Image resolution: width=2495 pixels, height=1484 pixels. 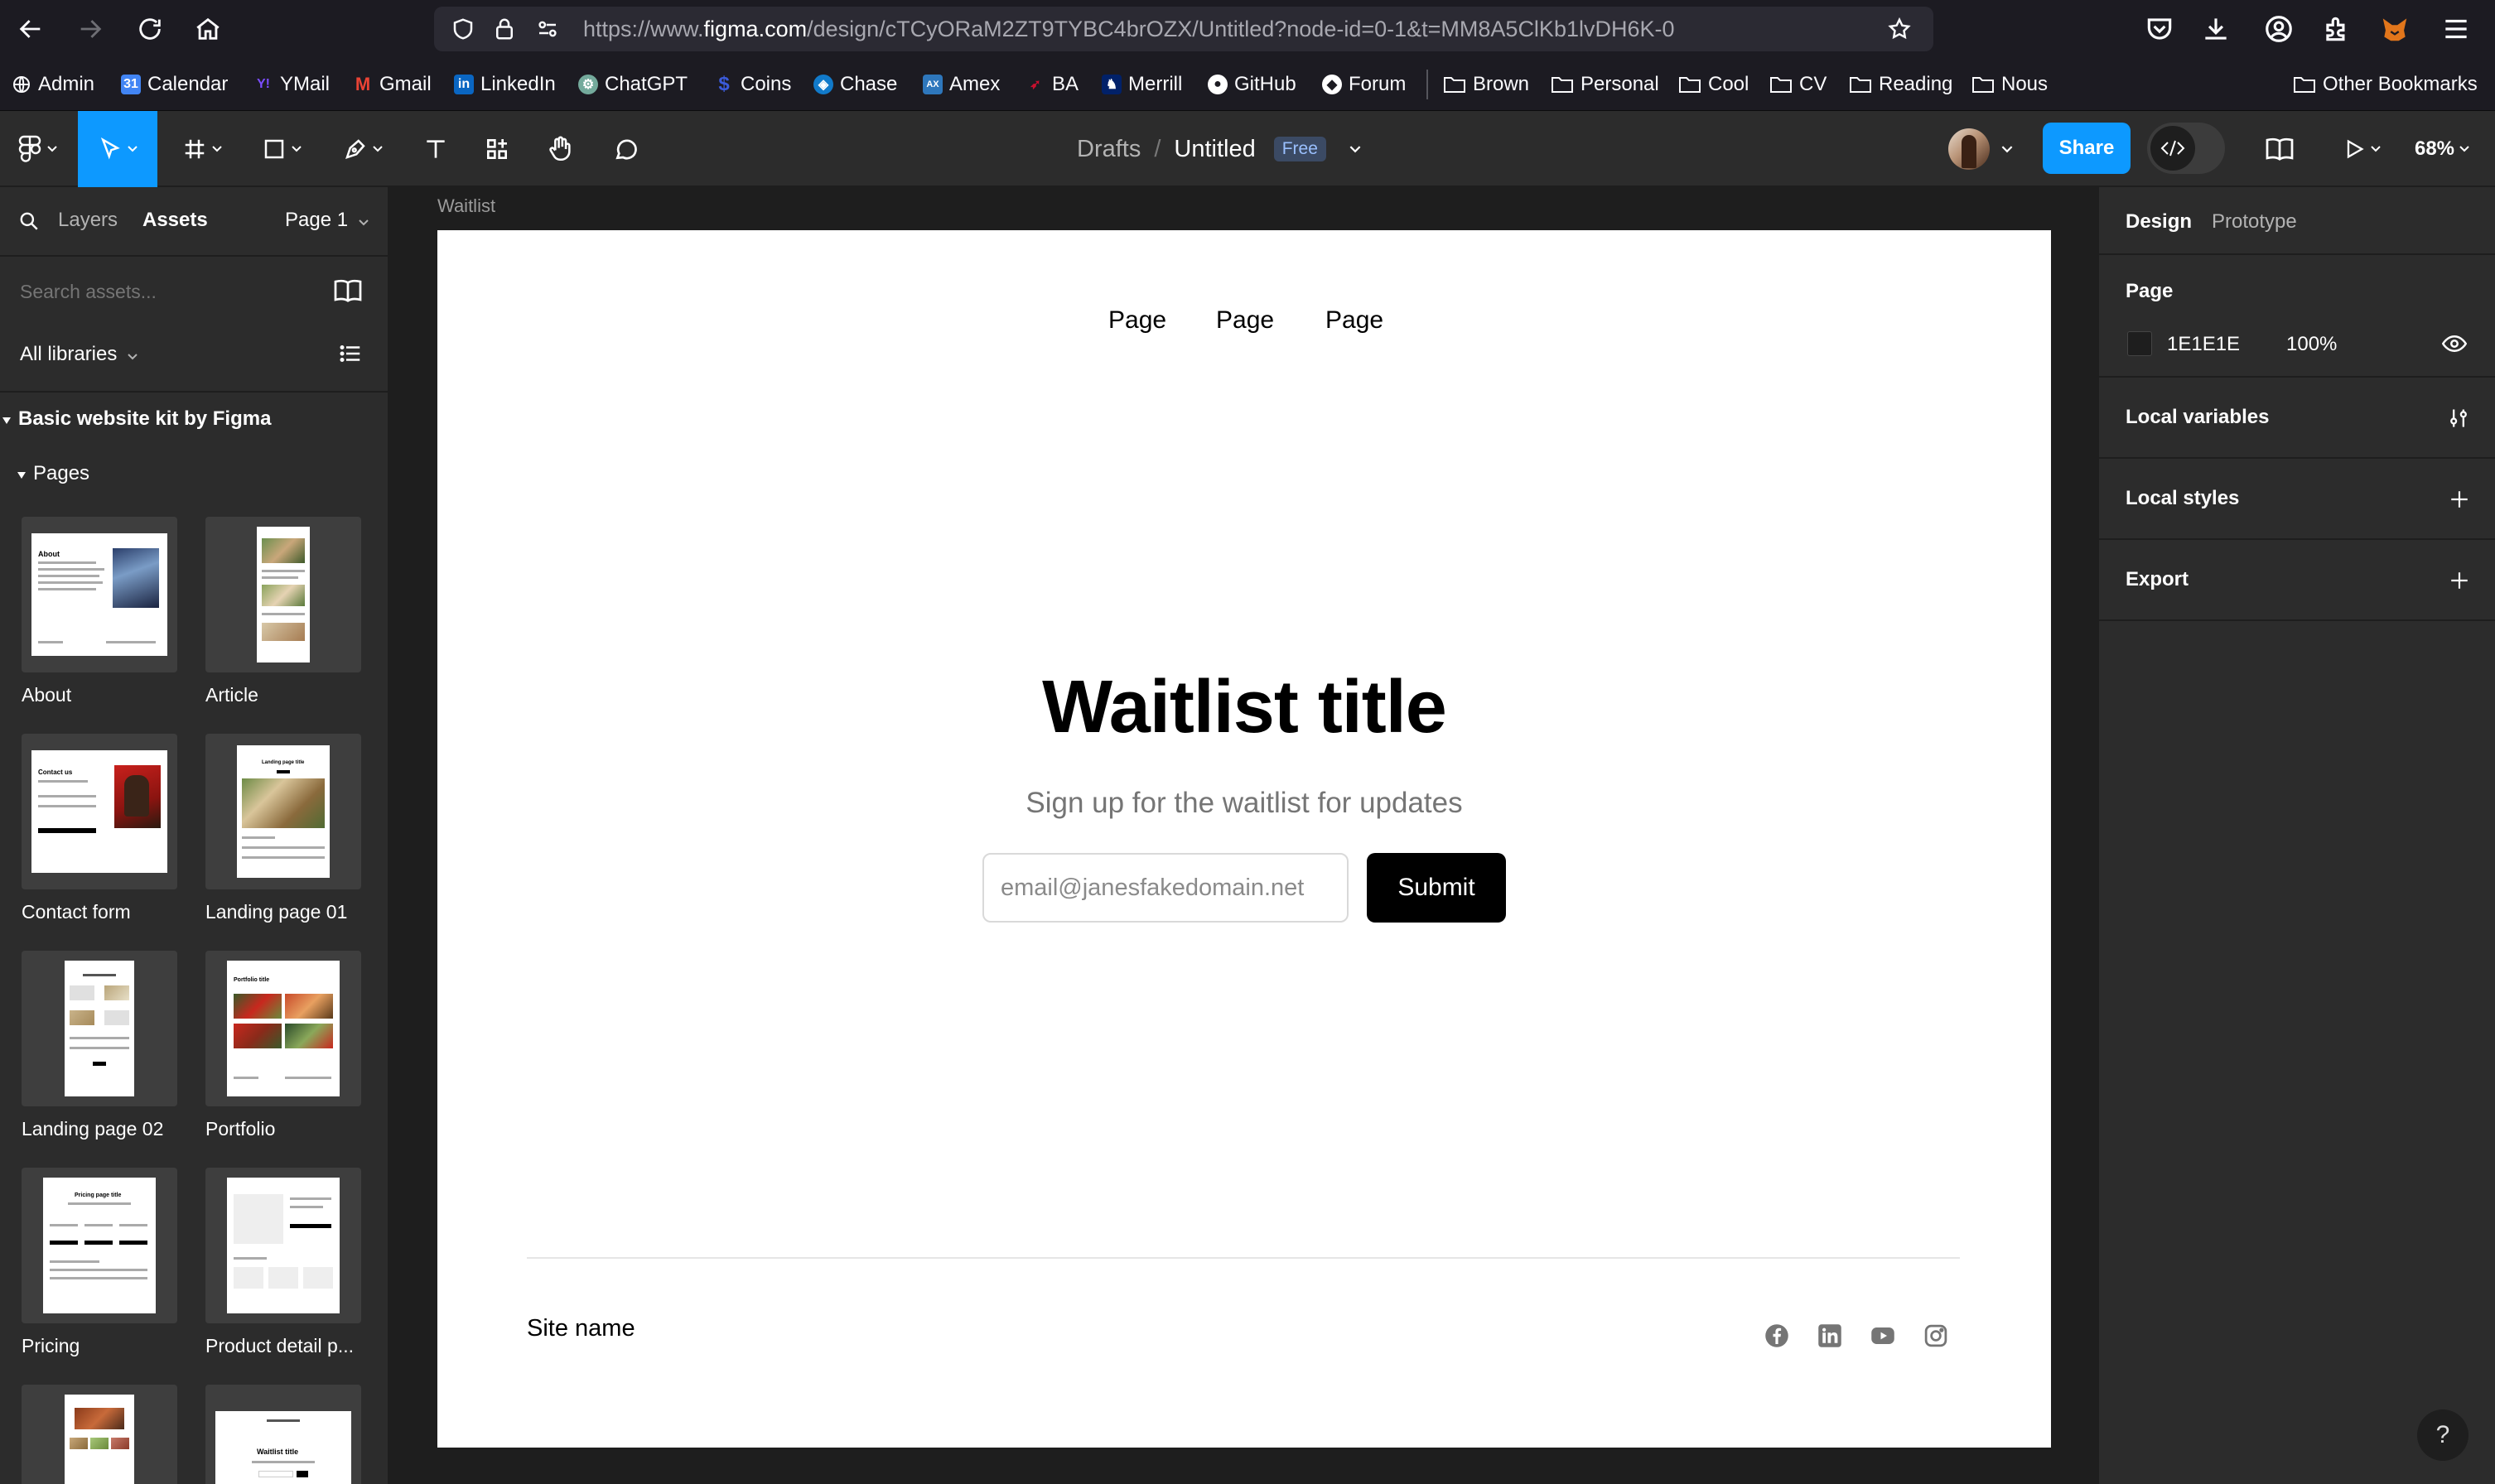 I want to click on asset-pricing-thumbnail: Pricing page title, so click(x=99, y=1245).